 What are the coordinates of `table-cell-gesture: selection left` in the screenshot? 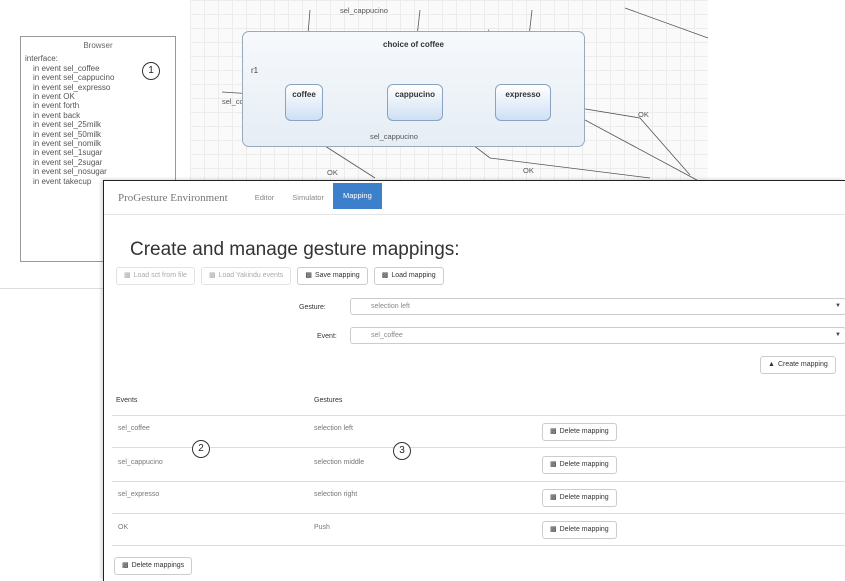 It's located at (333, 428).